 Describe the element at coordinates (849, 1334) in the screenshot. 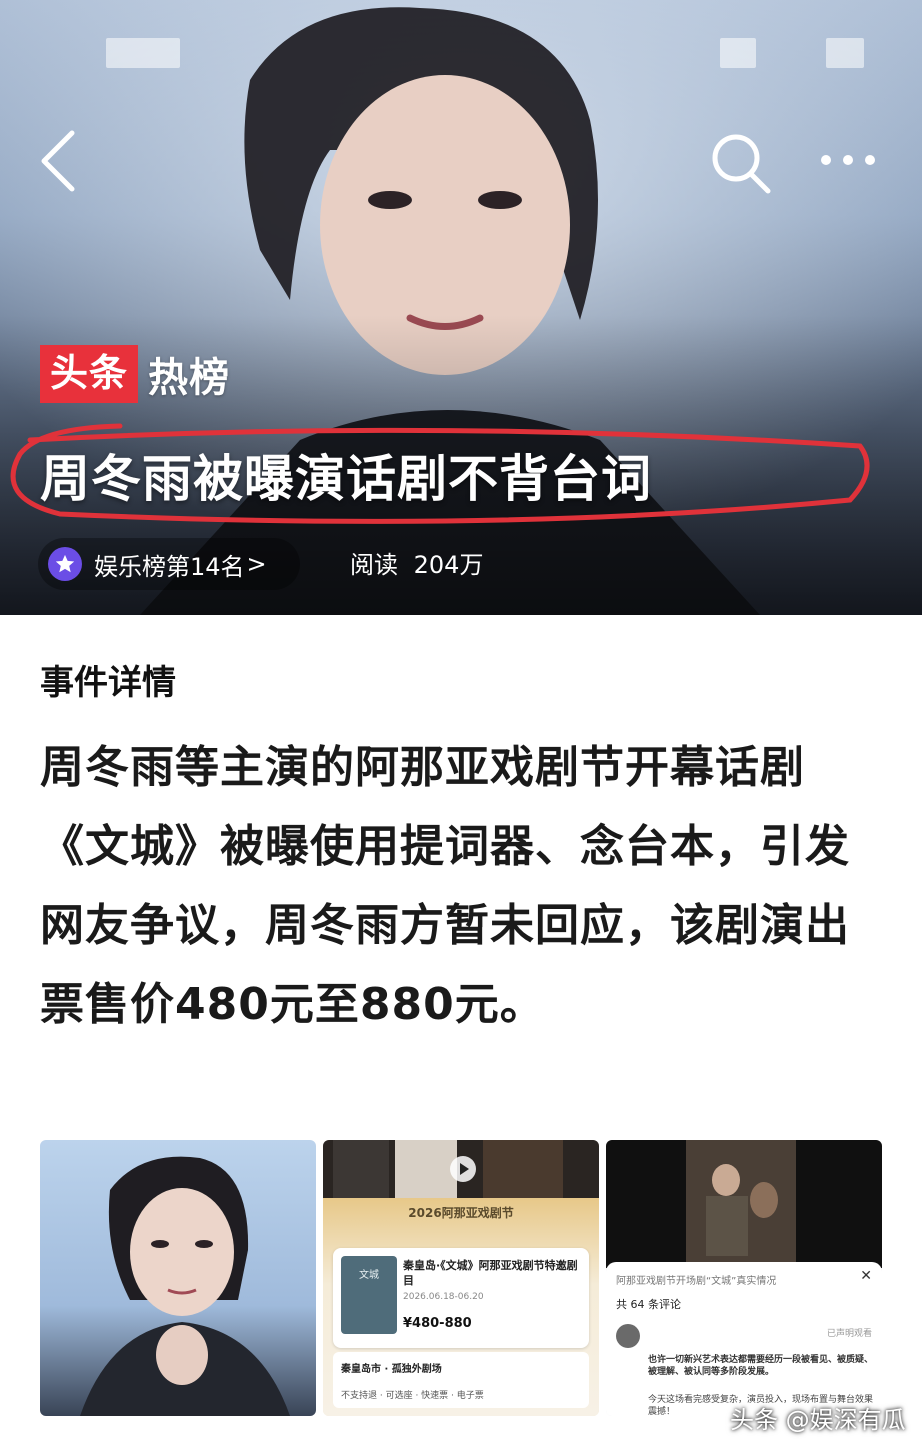

I see `reply-status: 已声明观看` at that location.